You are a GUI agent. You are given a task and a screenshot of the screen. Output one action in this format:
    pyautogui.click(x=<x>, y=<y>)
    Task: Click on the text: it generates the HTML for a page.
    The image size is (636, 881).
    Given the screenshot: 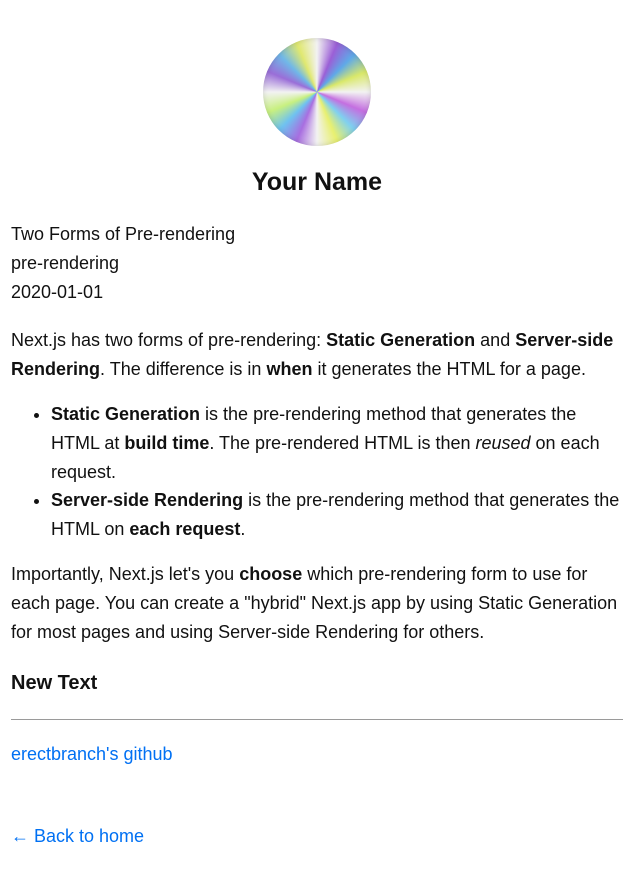 What is the action you would take?
    pyautogui.click(x=449, y=369)
    